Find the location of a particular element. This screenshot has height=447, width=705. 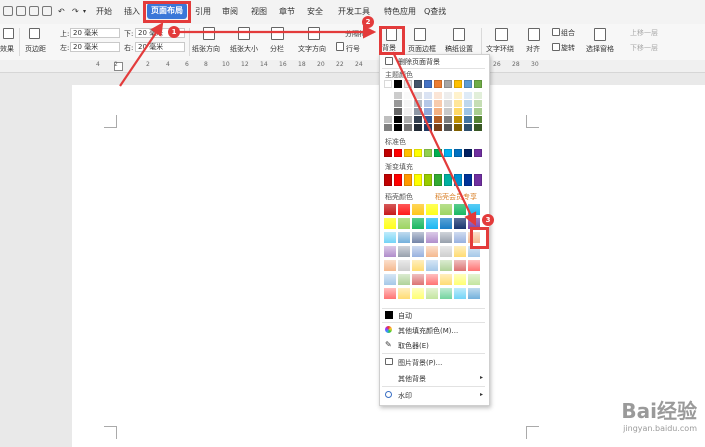

step-badge-3: 3 is located at coordinates (488, 220).